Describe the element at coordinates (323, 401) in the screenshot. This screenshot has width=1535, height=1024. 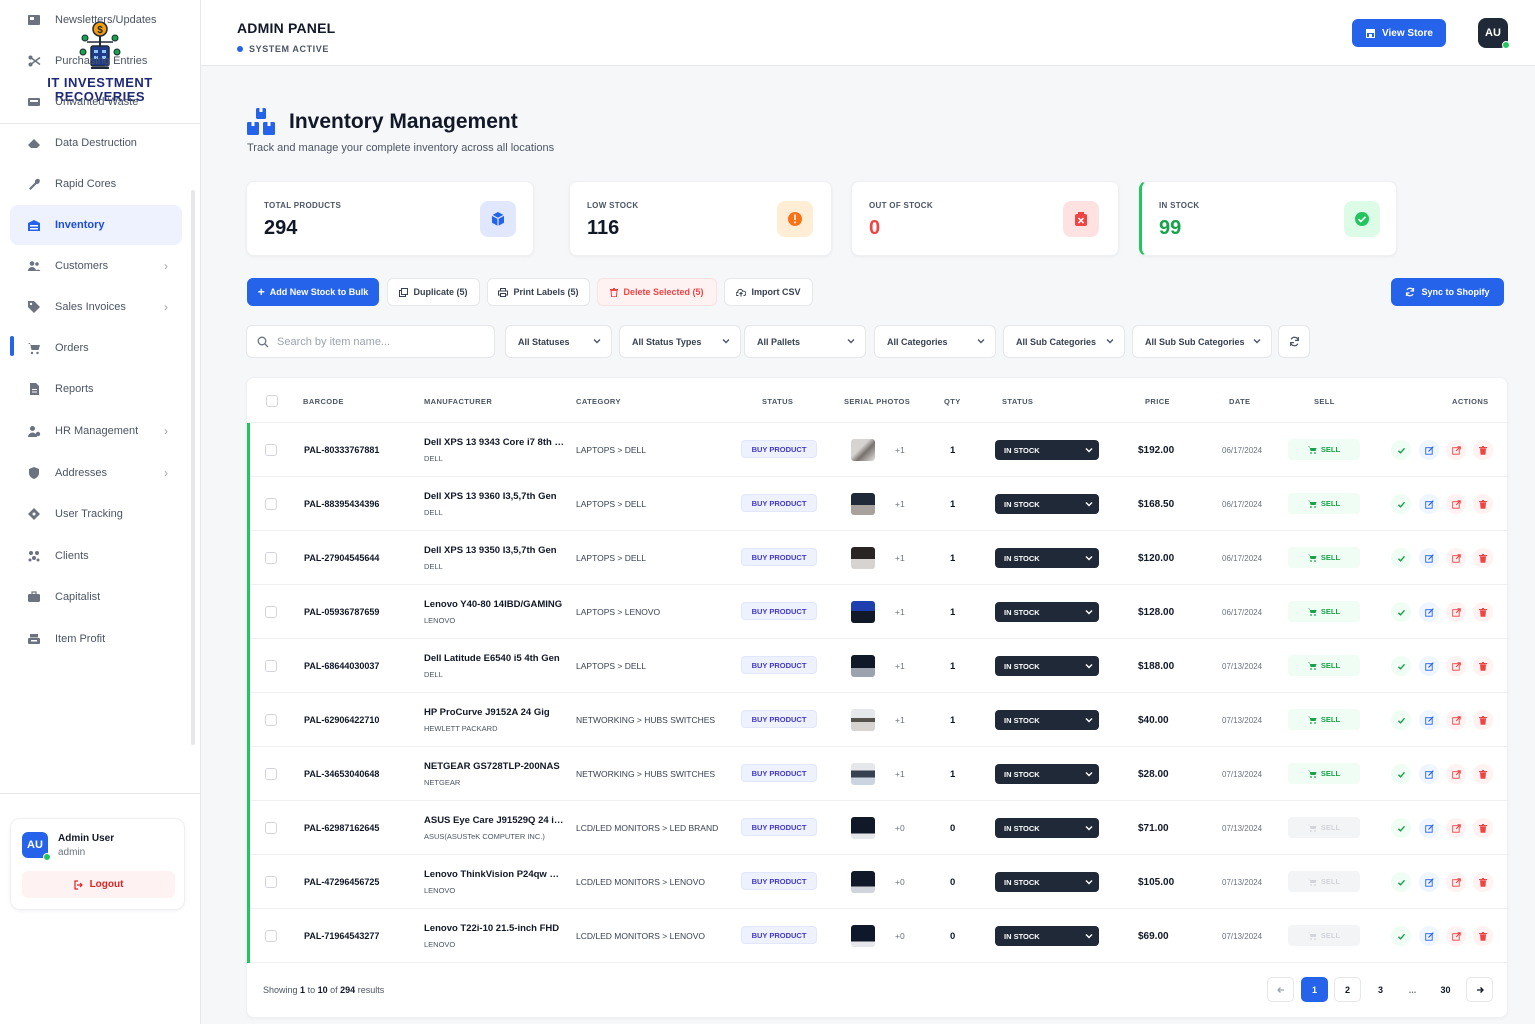
I see `col-barcode: BARCODE` at that location.